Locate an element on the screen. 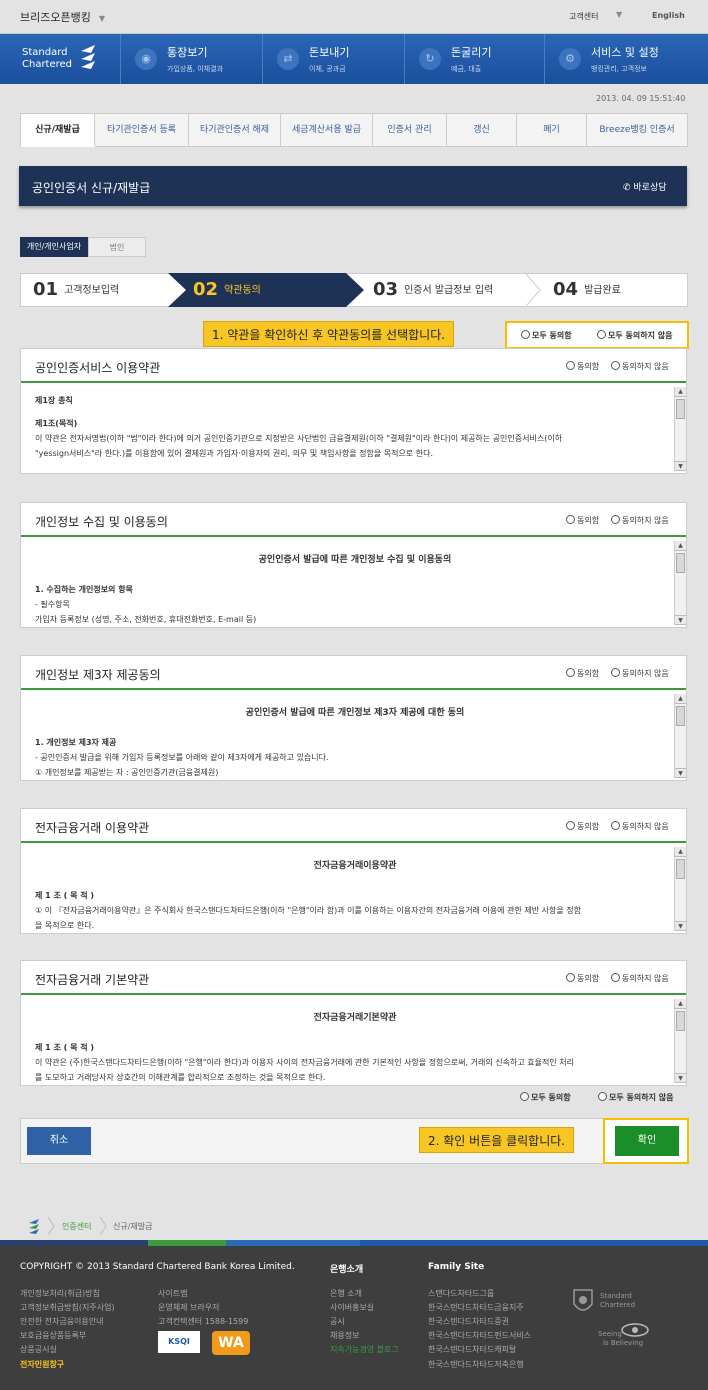 Image resolution: width=708 pixels, height=1390 pixels. terms-line: - 필수항목 is located at coordinates (52, 604).